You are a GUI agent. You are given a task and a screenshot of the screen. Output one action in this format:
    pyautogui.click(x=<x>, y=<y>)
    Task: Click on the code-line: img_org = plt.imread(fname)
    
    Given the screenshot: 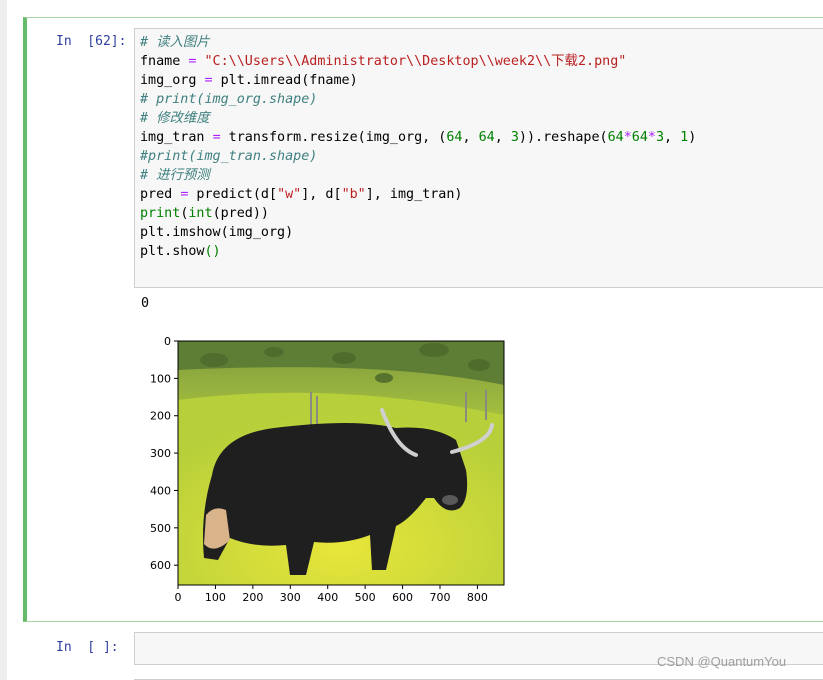 What is the action you would take?
    pyautogui.click(x=249, y=80)
    